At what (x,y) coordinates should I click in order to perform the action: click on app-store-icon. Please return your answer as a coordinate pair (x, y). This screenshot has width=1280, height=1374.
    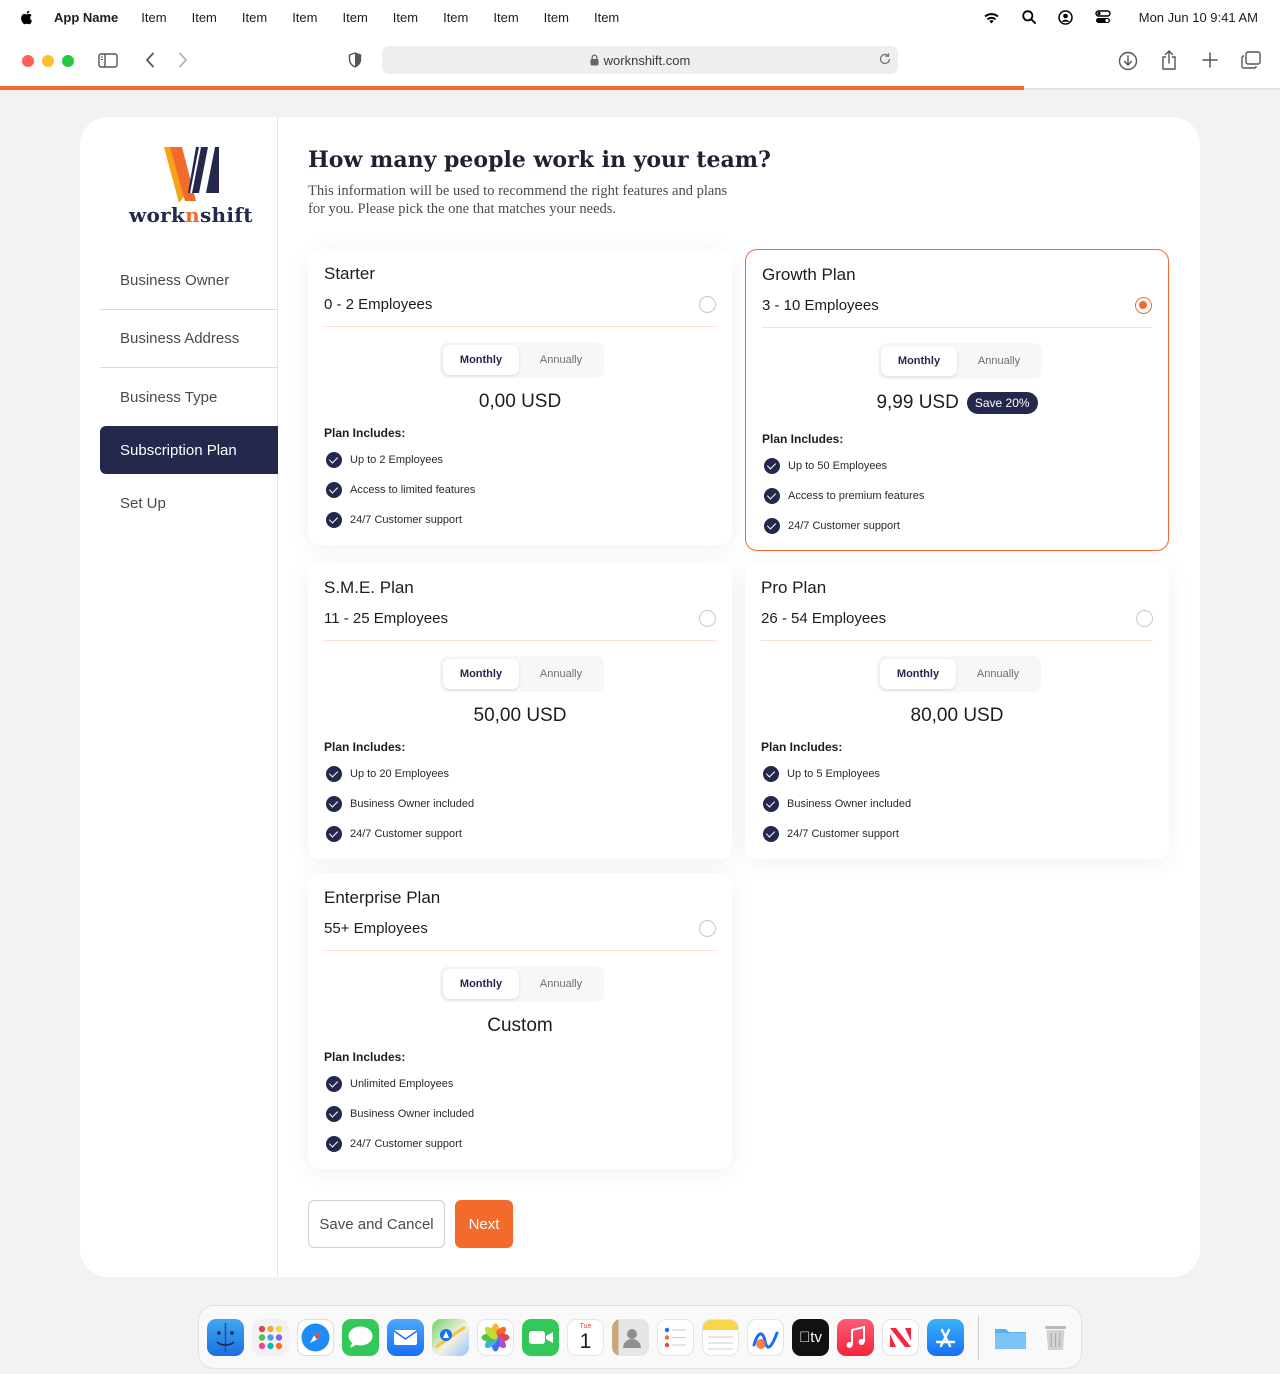
    Looking at the image, I should click on (945, 1337).